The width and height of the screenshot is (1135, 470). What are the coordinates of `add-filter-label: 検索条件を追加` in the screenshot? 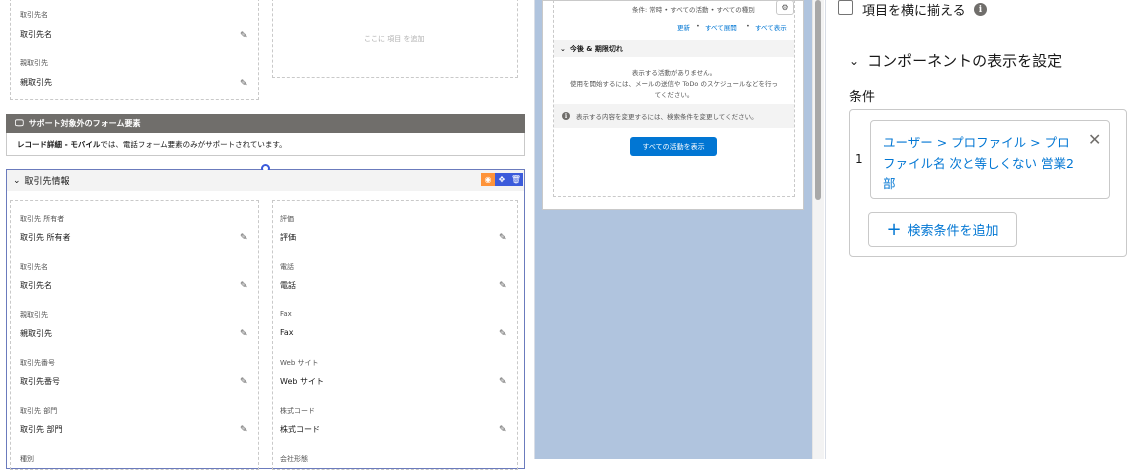 It's located at (953, 231).